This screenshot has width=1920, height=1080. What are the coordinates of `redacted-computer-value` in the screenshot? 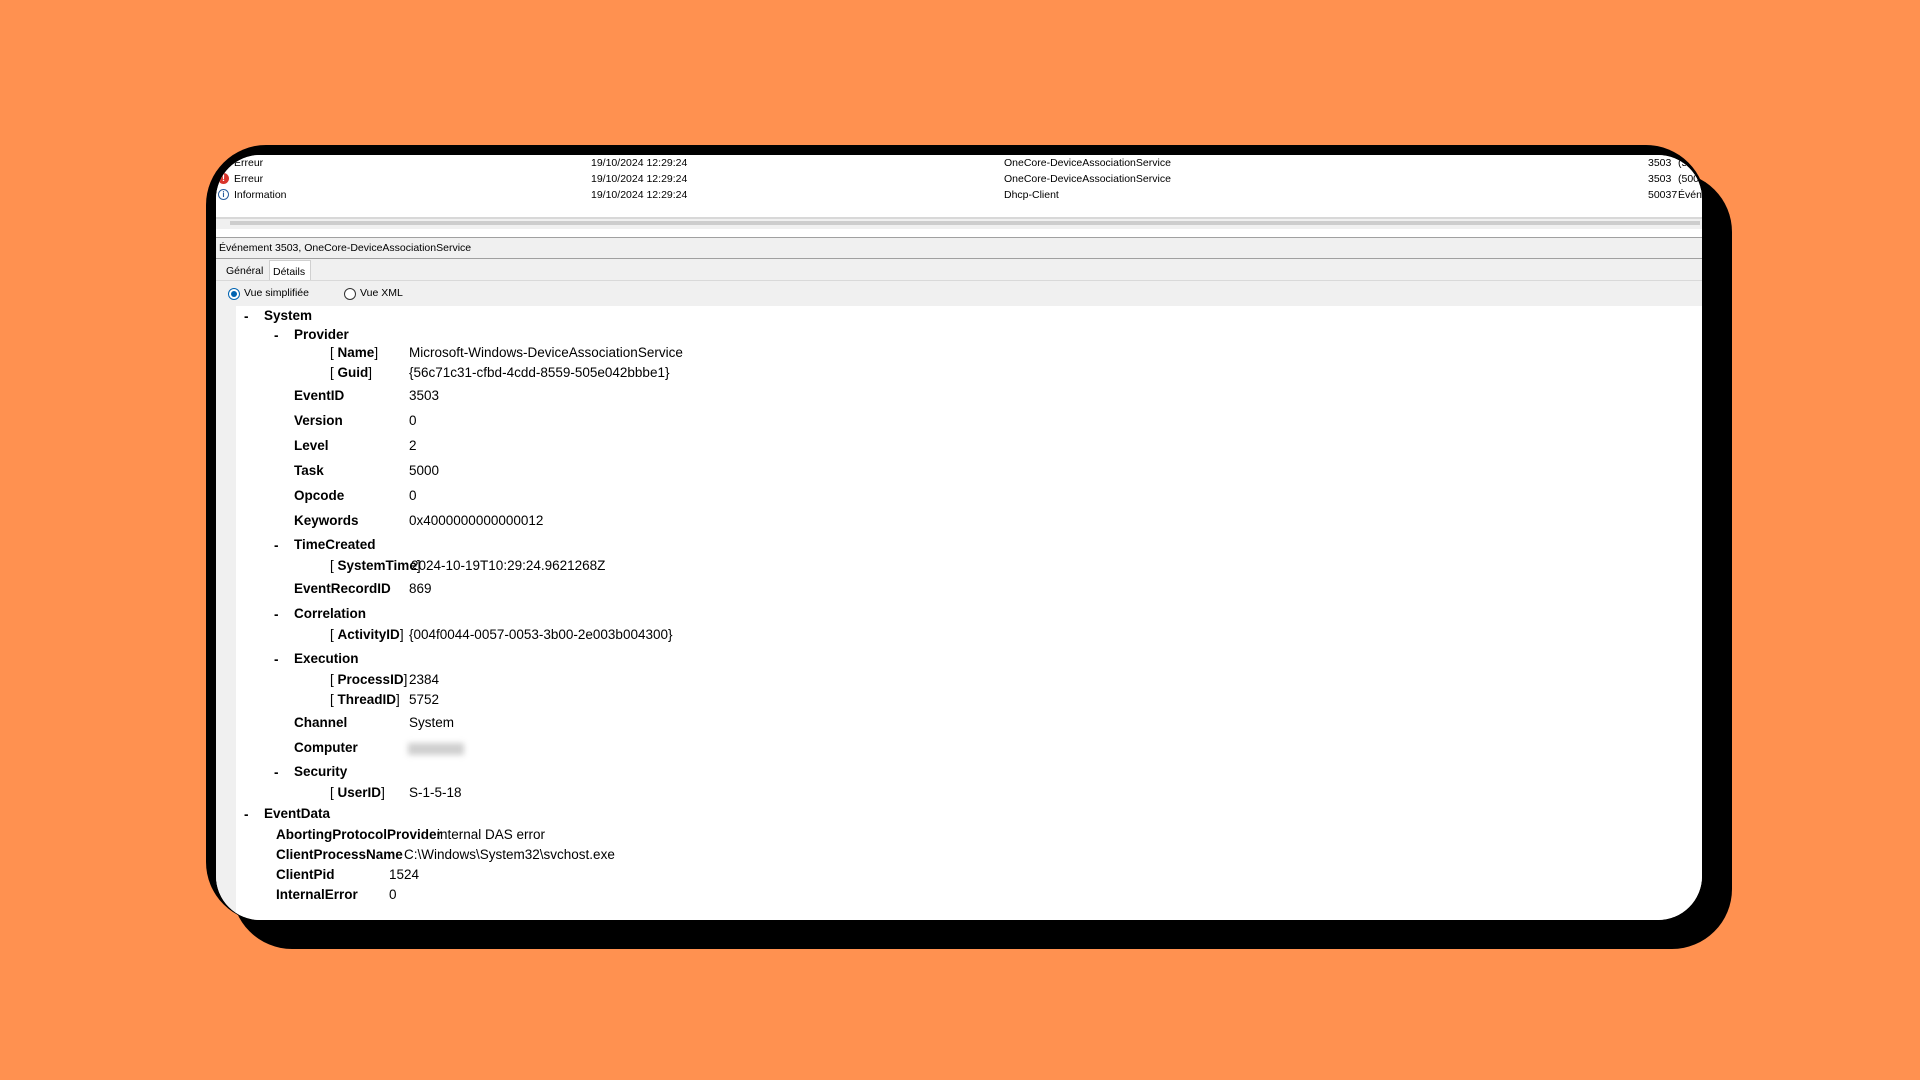 It's located at (436, 749).